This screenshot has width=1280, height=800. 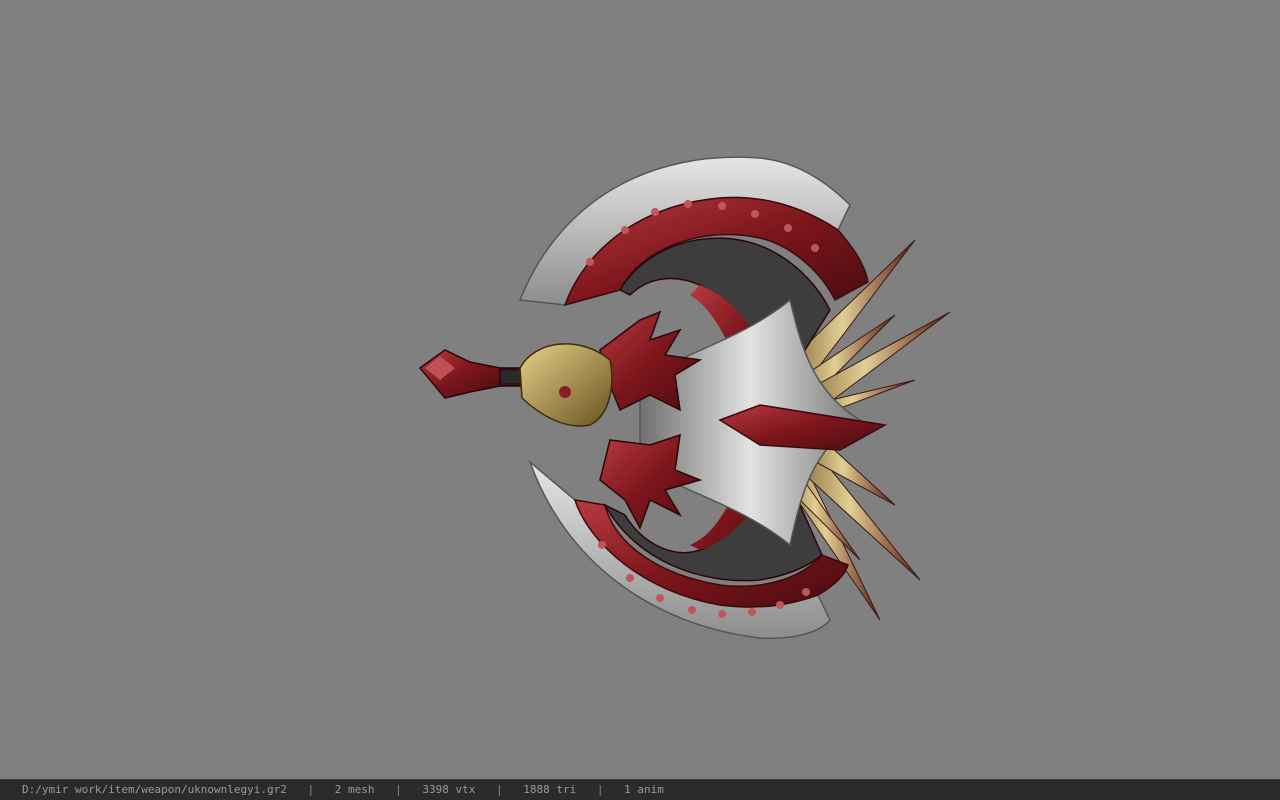 What do you see at coordinates (644, 789) in the screenshot?
I see `anim-count: 1 anim` at bounding box center [644, 789].